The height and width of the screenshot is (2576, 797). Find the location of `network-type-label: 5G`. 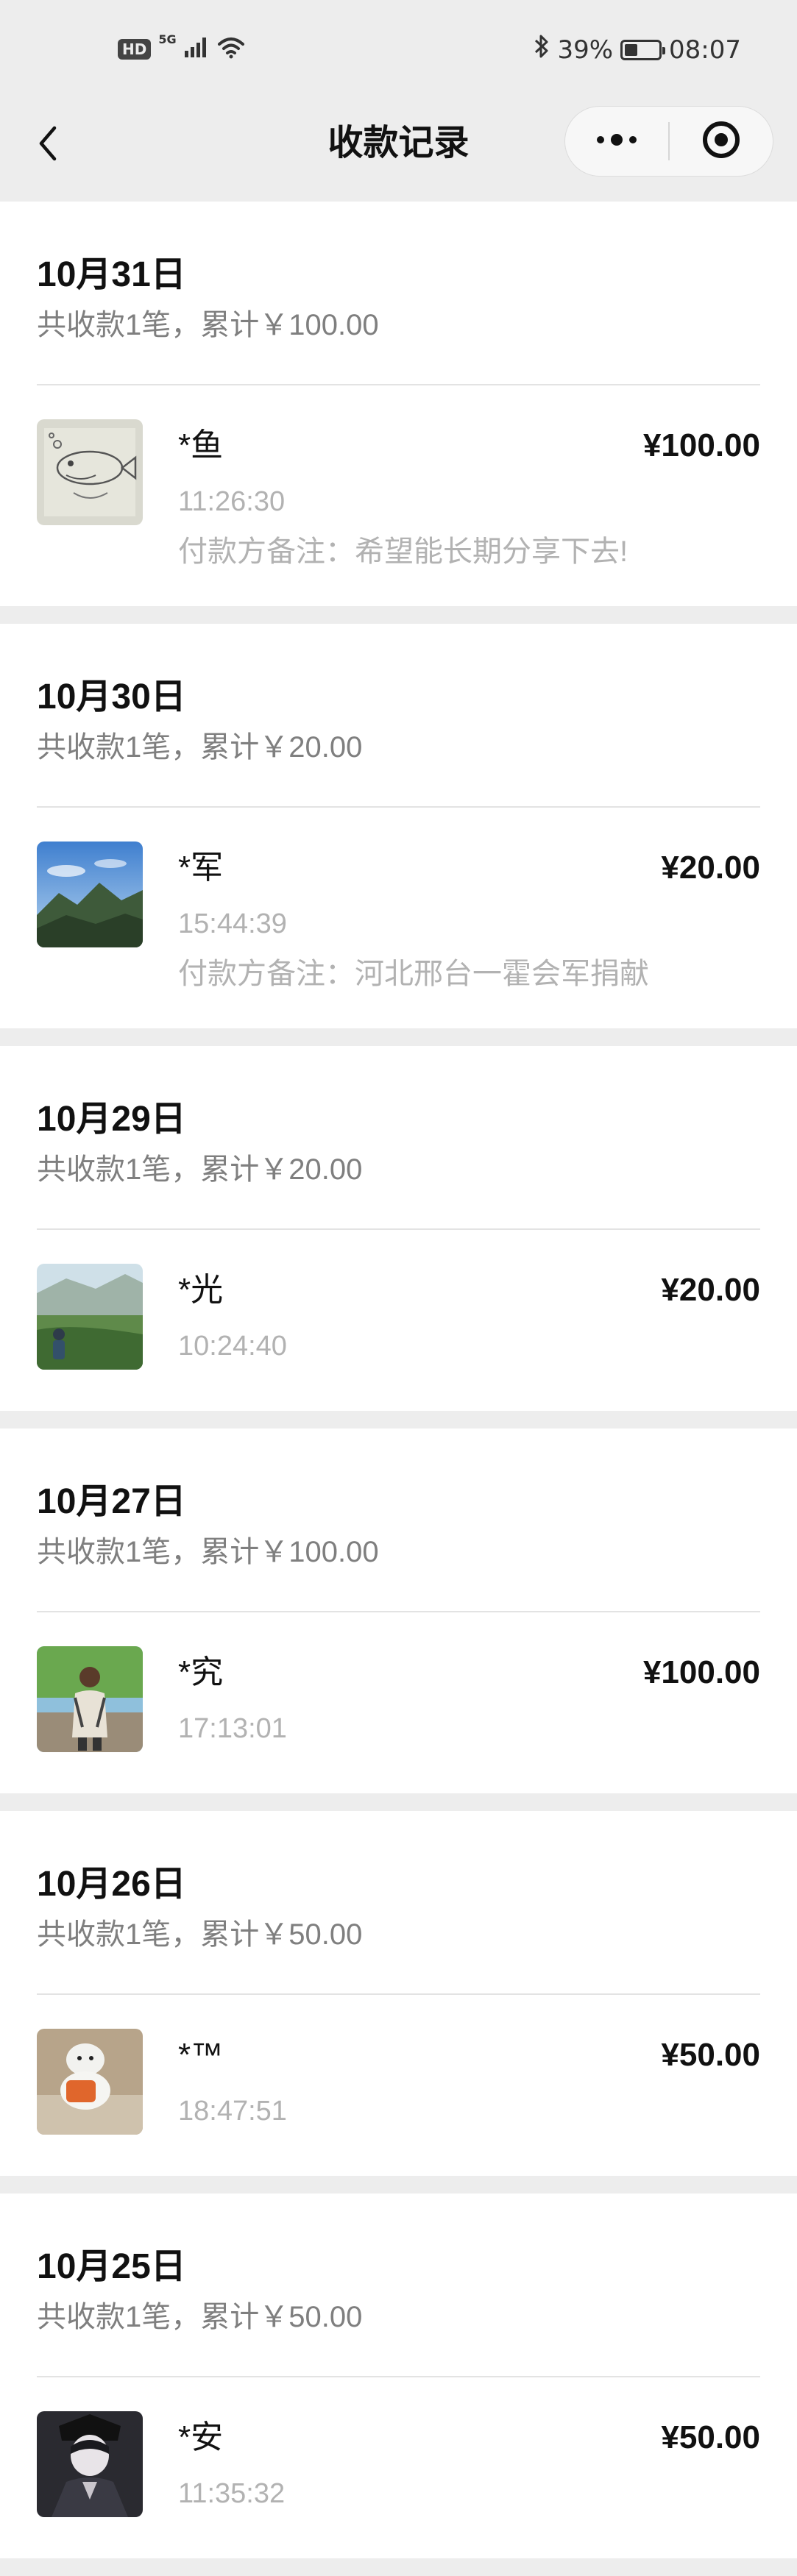

network-type-label: 5G is located at coordinates (167, 39).